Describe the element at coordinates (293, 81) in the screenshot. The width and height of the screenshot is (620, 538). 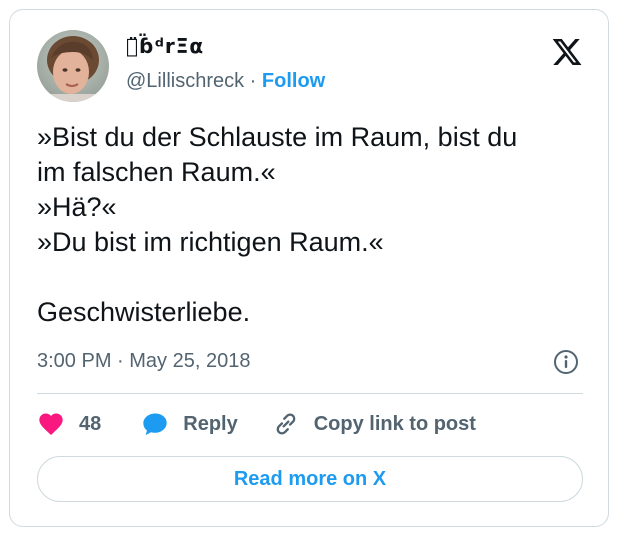
I see `follow-button: Follow` at that location.